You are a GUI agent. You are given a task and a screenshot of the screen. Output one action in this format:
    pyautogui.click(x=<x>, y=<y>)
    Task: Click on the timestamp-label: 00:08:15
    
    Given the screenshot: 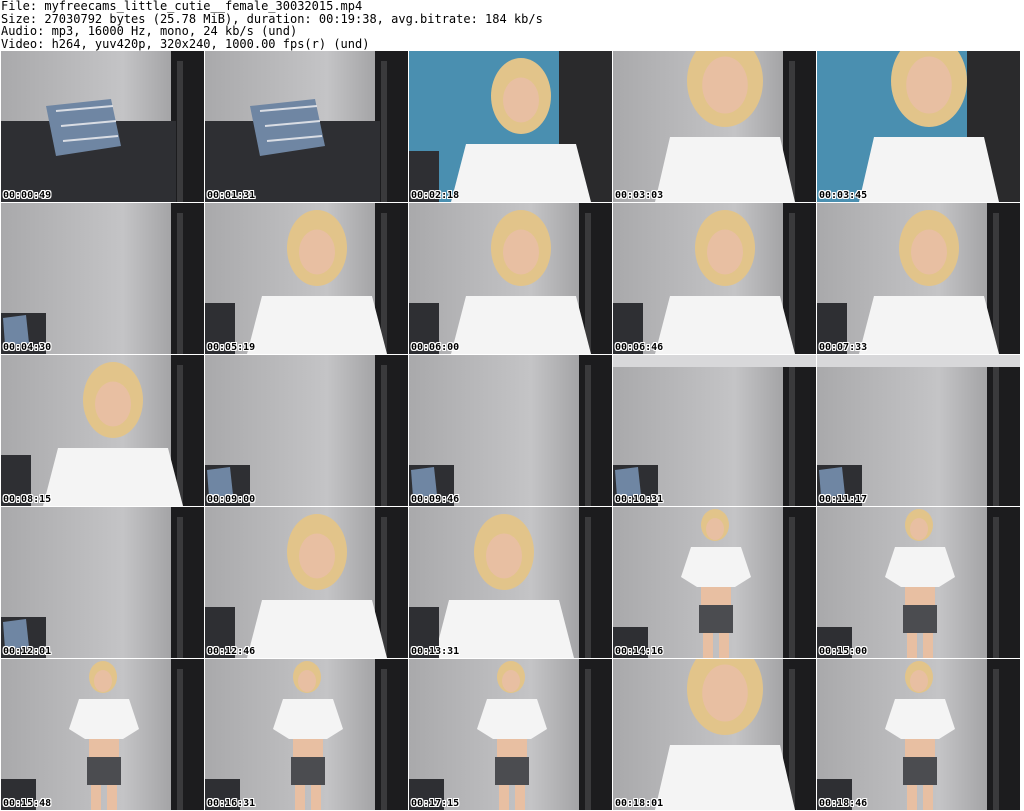 What is the action you would take?
    pyautogui.click(x=27, y=499)
    